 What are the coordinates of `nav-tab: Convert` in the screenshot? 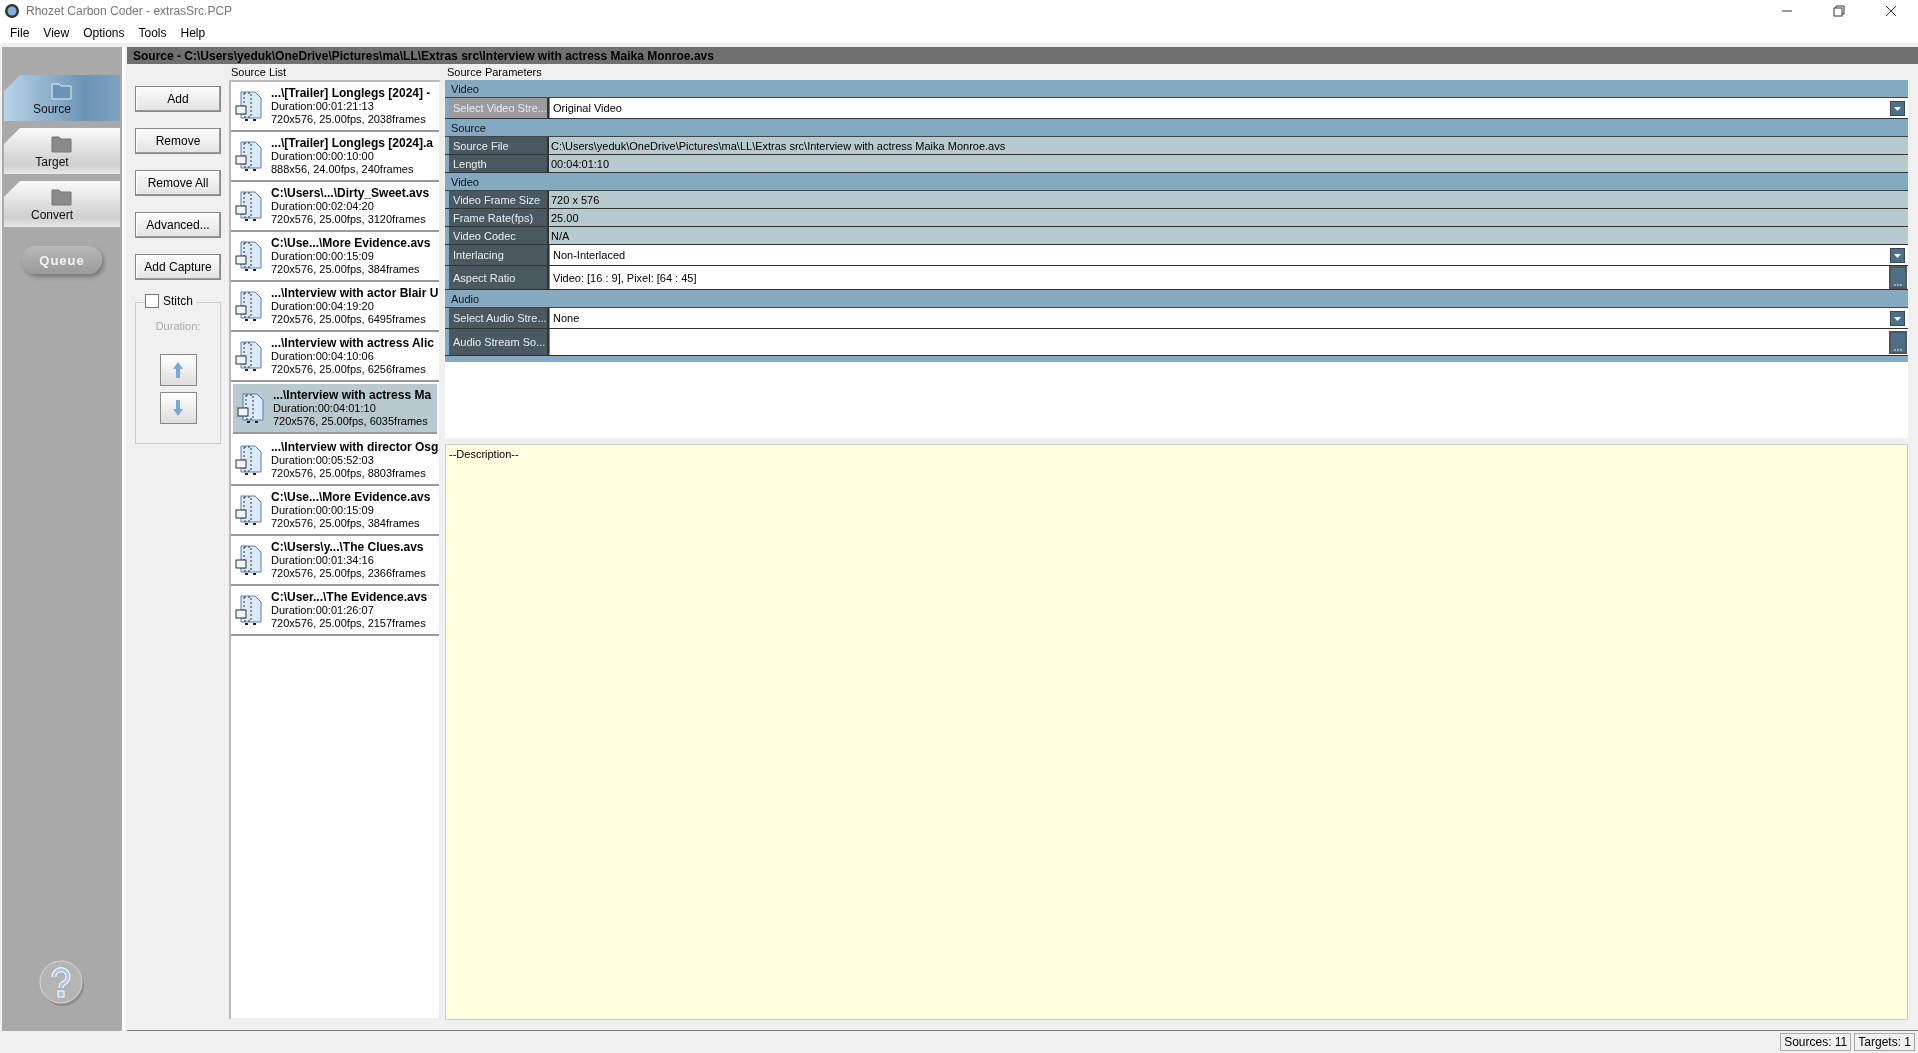 It's located at (62, 204).